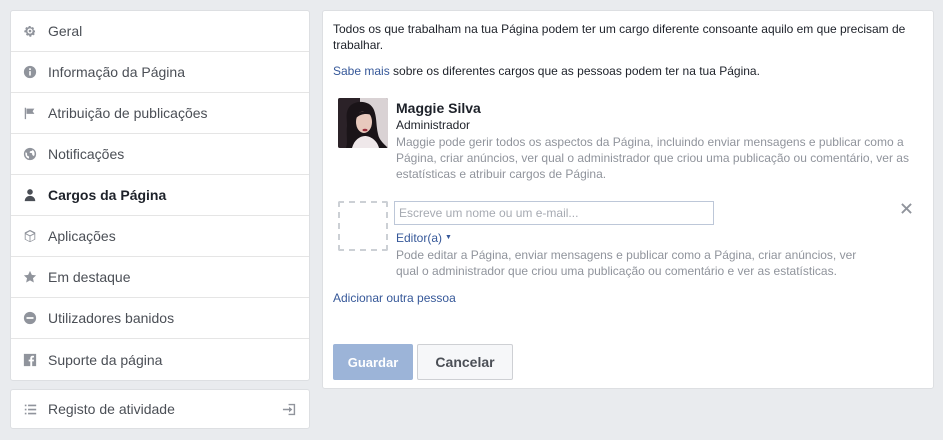 Image resolution: width=943 pixels, height=440 pixels. I want to click on avatar, so click(363, 123).